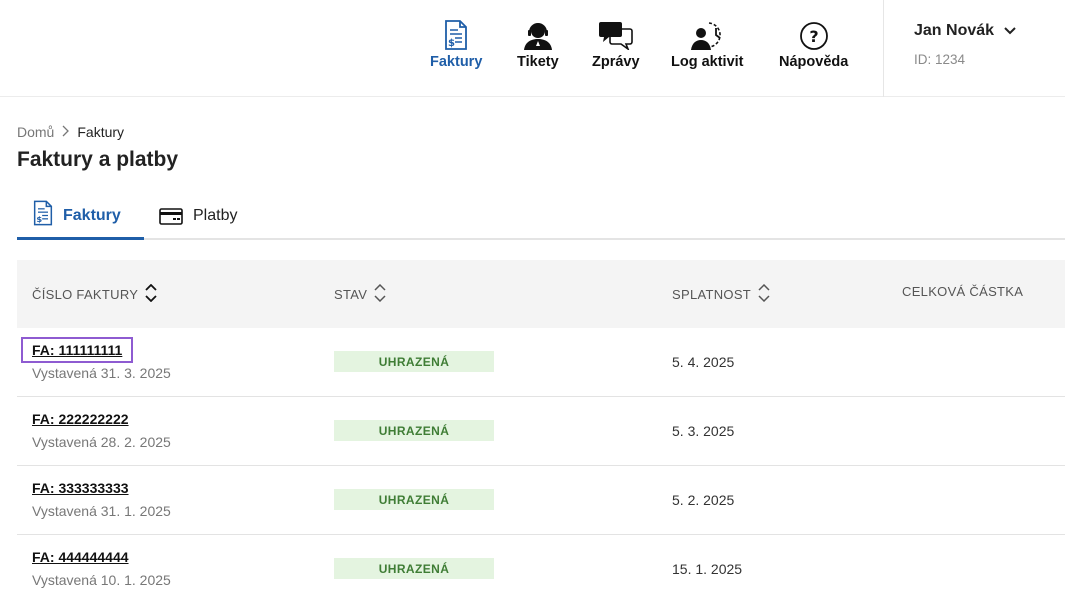 Image resolution: width=1065 pixels, height=601 pixels. I want to click on sort-status: STAV, so click(360, 294).